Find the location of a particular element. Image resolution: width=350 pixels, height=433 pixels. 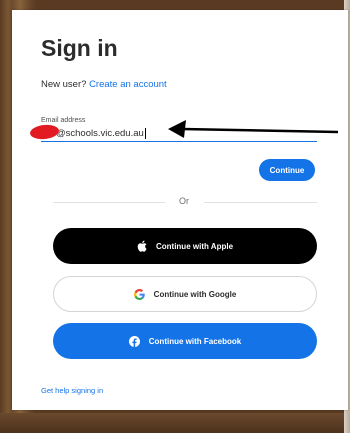

apple-logo-icon is located at coordinates (142, 246).